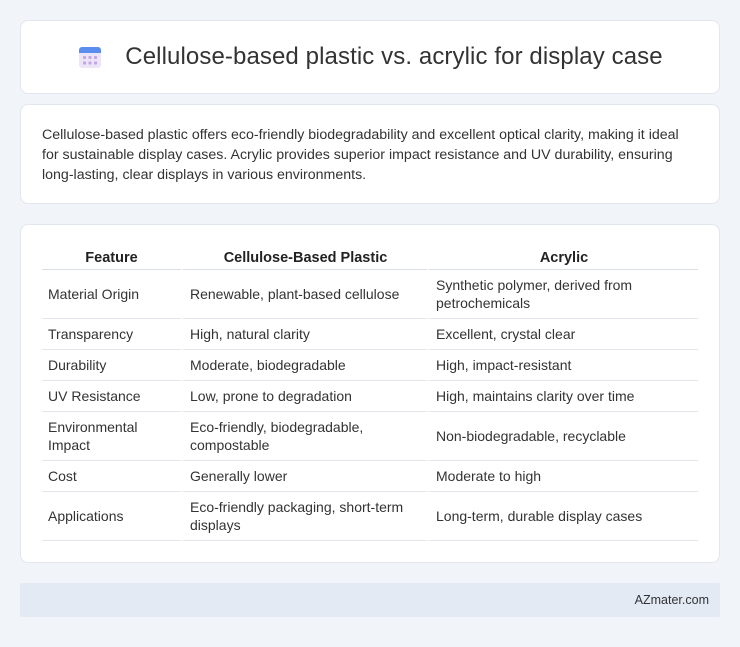 The height and width of the screenshot is (647, 740). What do you see at coordinates (562, 436) in the screenshot?
I see `table-cell: Non-biodegradable, recyclable` at bounding box center [562, 436].